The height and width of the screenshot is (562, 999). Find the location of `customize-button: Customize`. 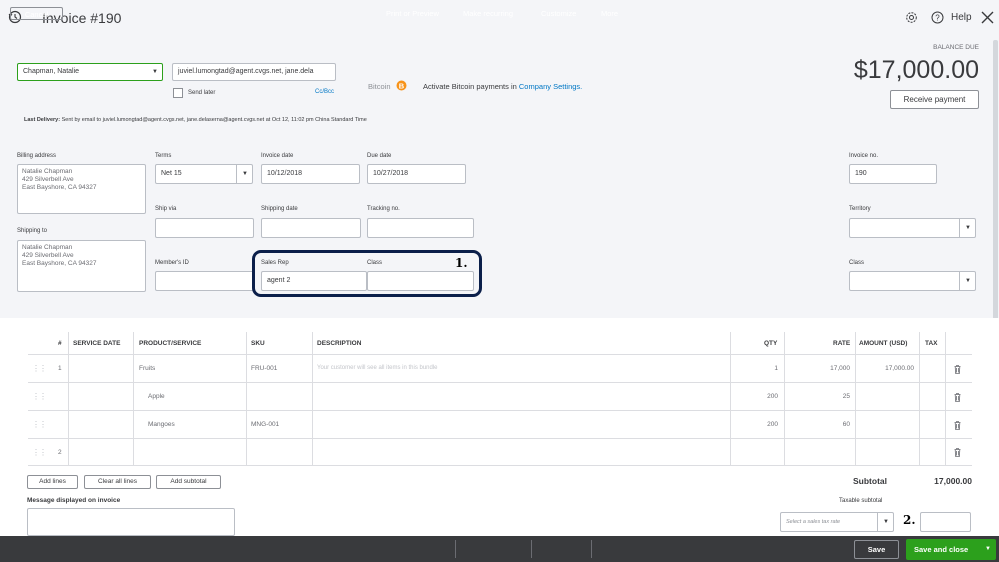

customize-button: Customize is located at coordinates (558, 13).